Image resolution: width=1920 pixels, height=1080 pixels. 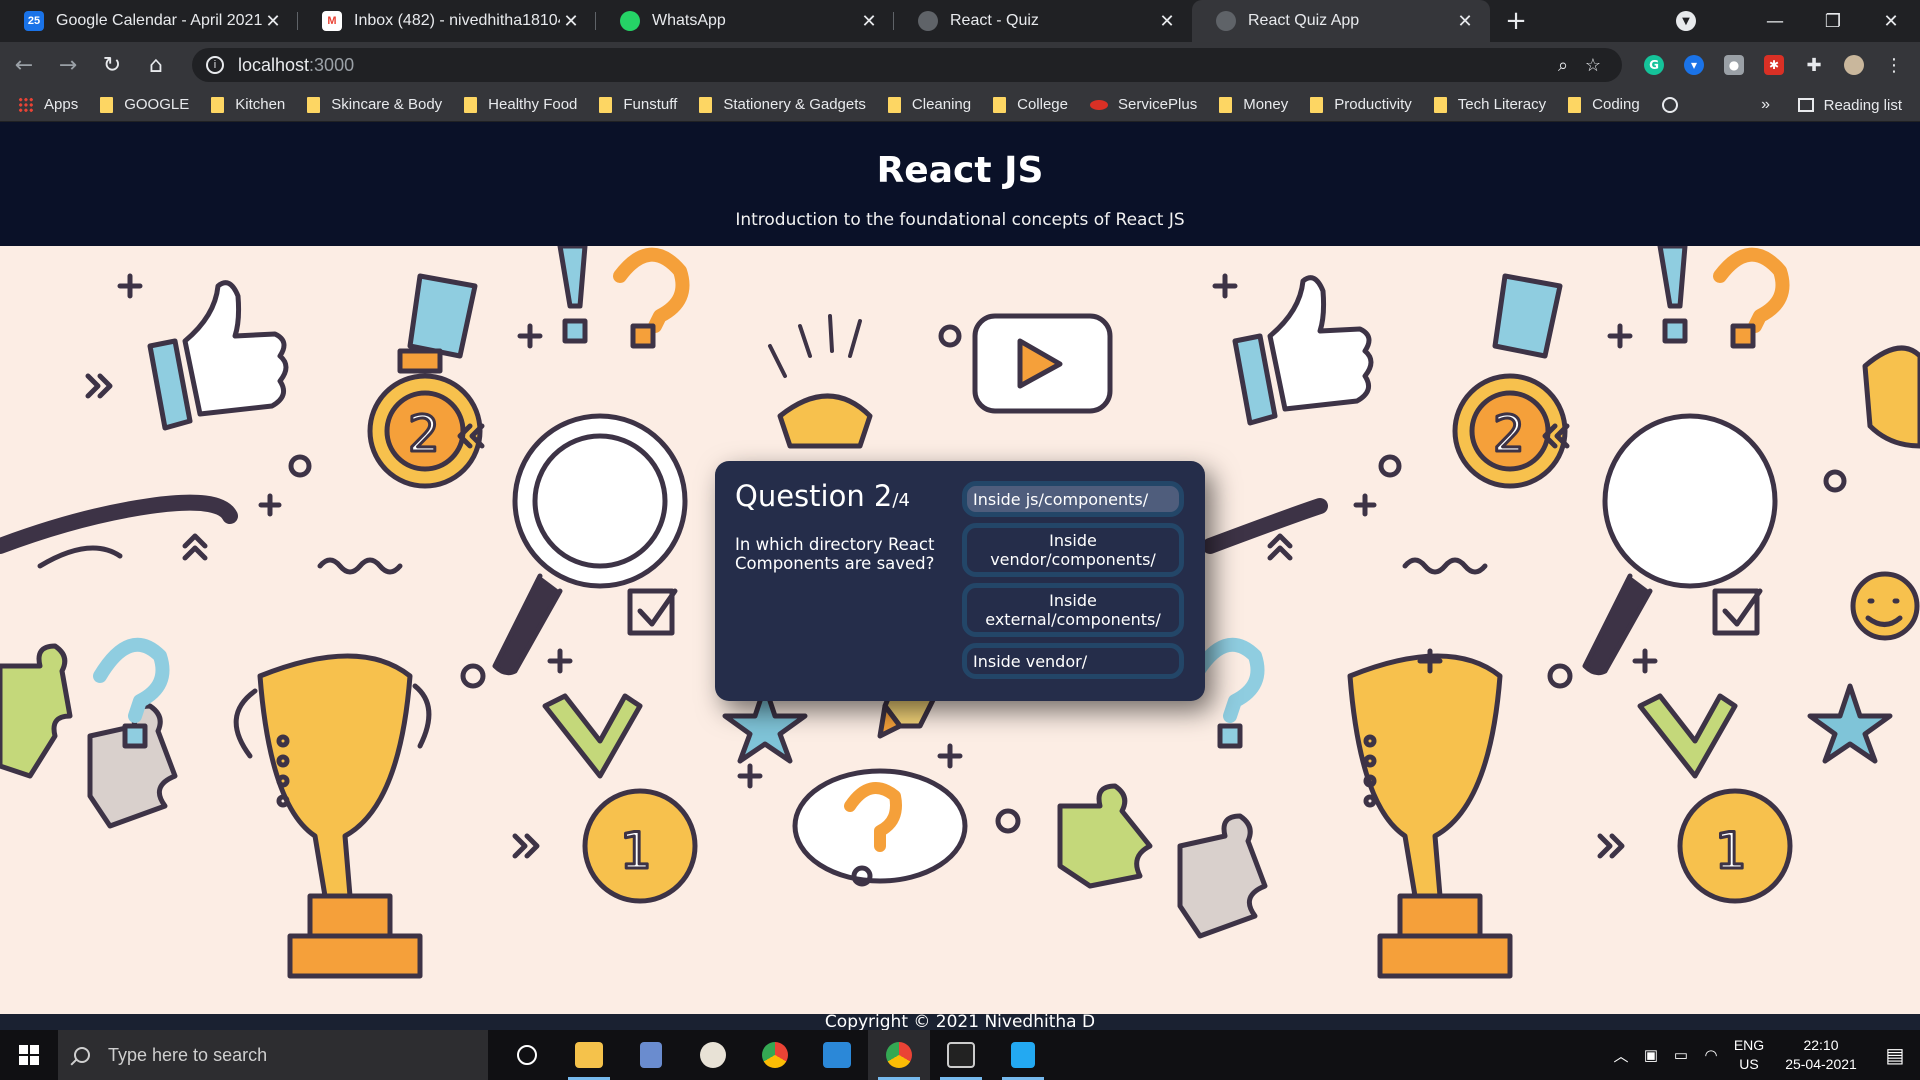 I want to click on close-window-button: ✕, so click(x=1891, y=21).